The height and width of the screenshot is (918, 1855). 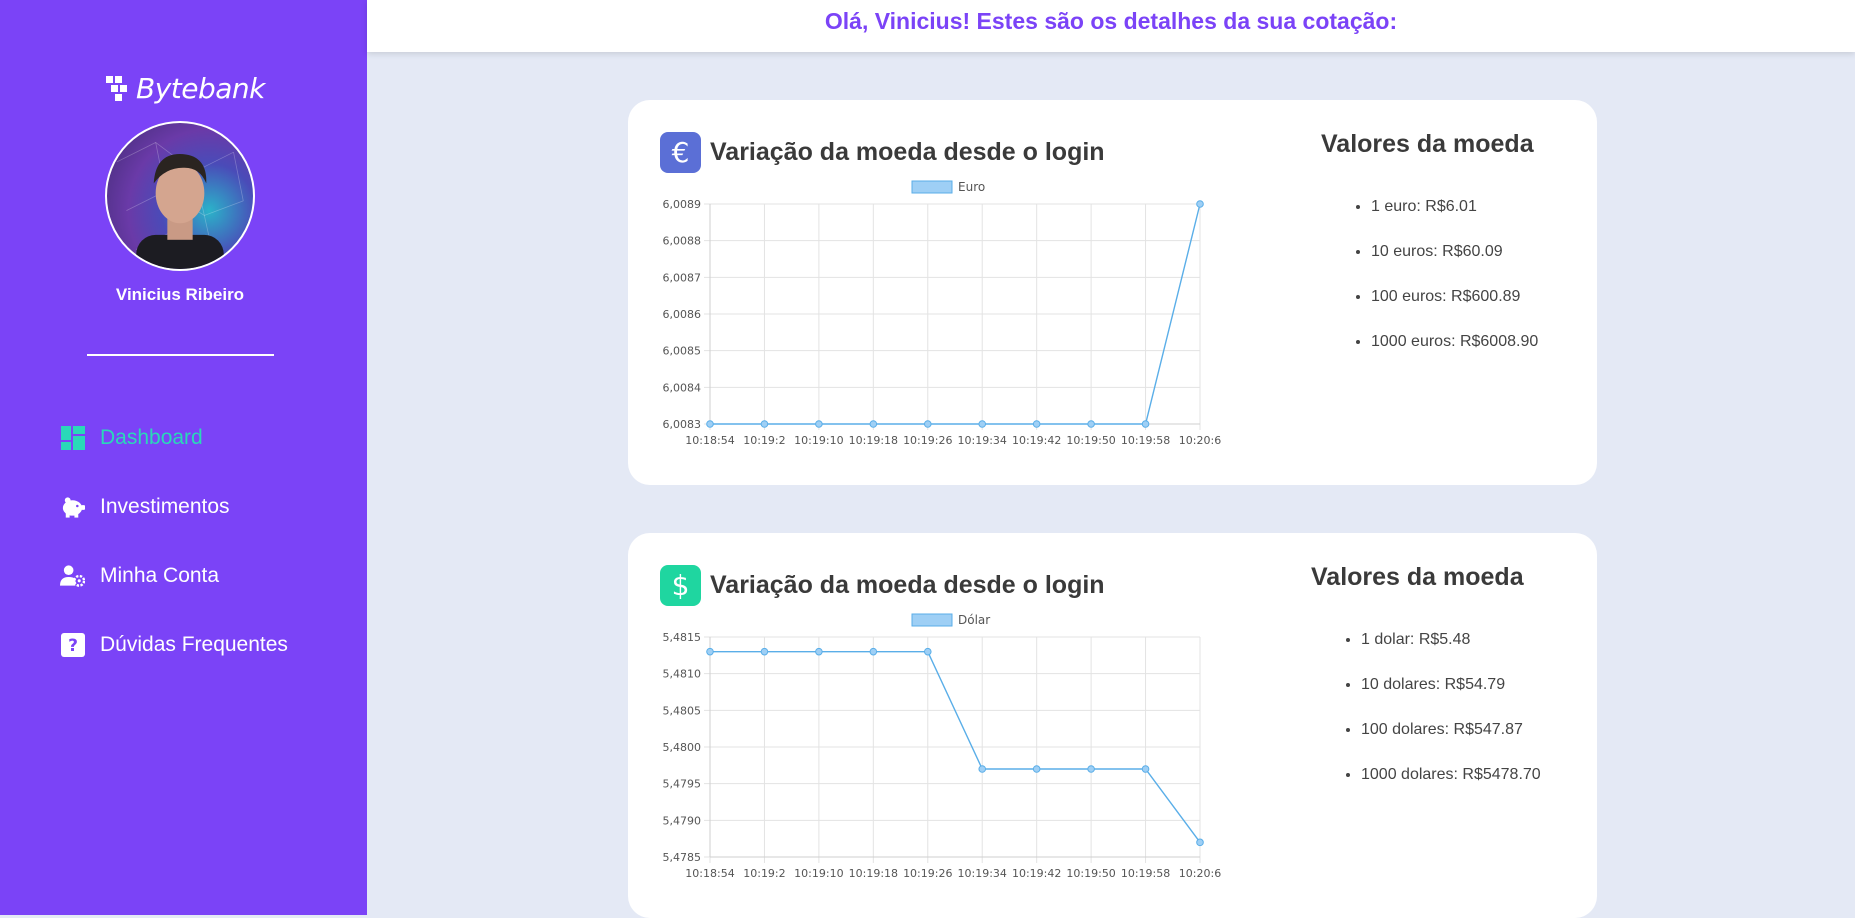 I want to click on y-tick-label: 6,0083, so click(x=682, y=424).